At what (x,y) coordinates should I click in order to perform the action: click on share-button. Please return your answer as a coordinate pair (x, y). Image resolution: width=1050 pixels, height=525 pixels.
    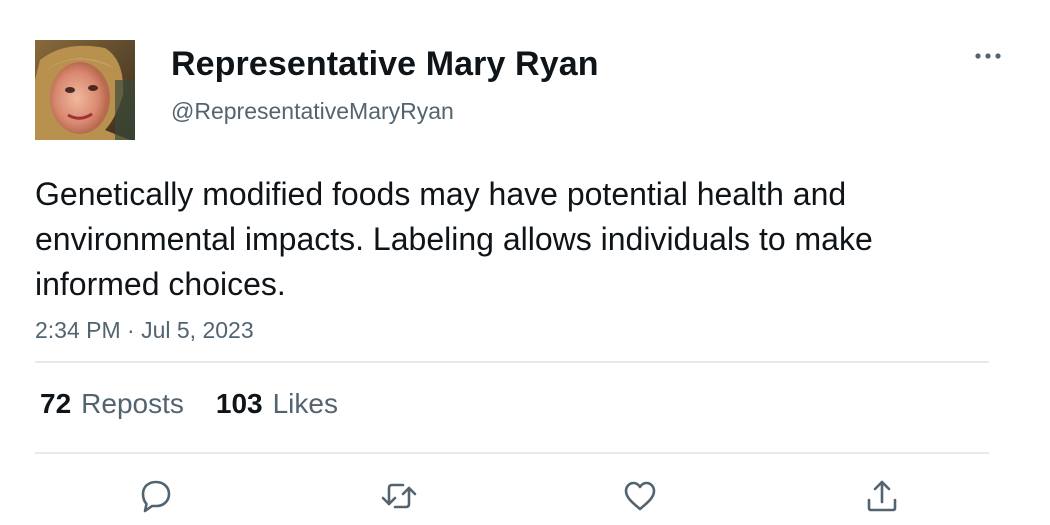
    Looking at the image, I should click on (882, 496).